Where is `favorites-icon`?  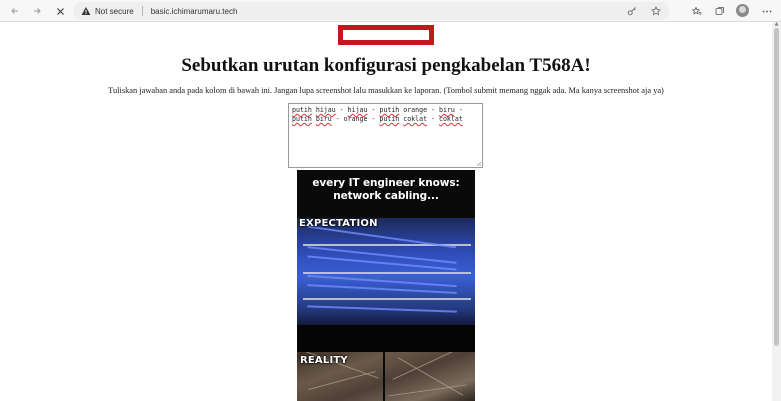
favorites-icon is located at coordinates (697, 11).